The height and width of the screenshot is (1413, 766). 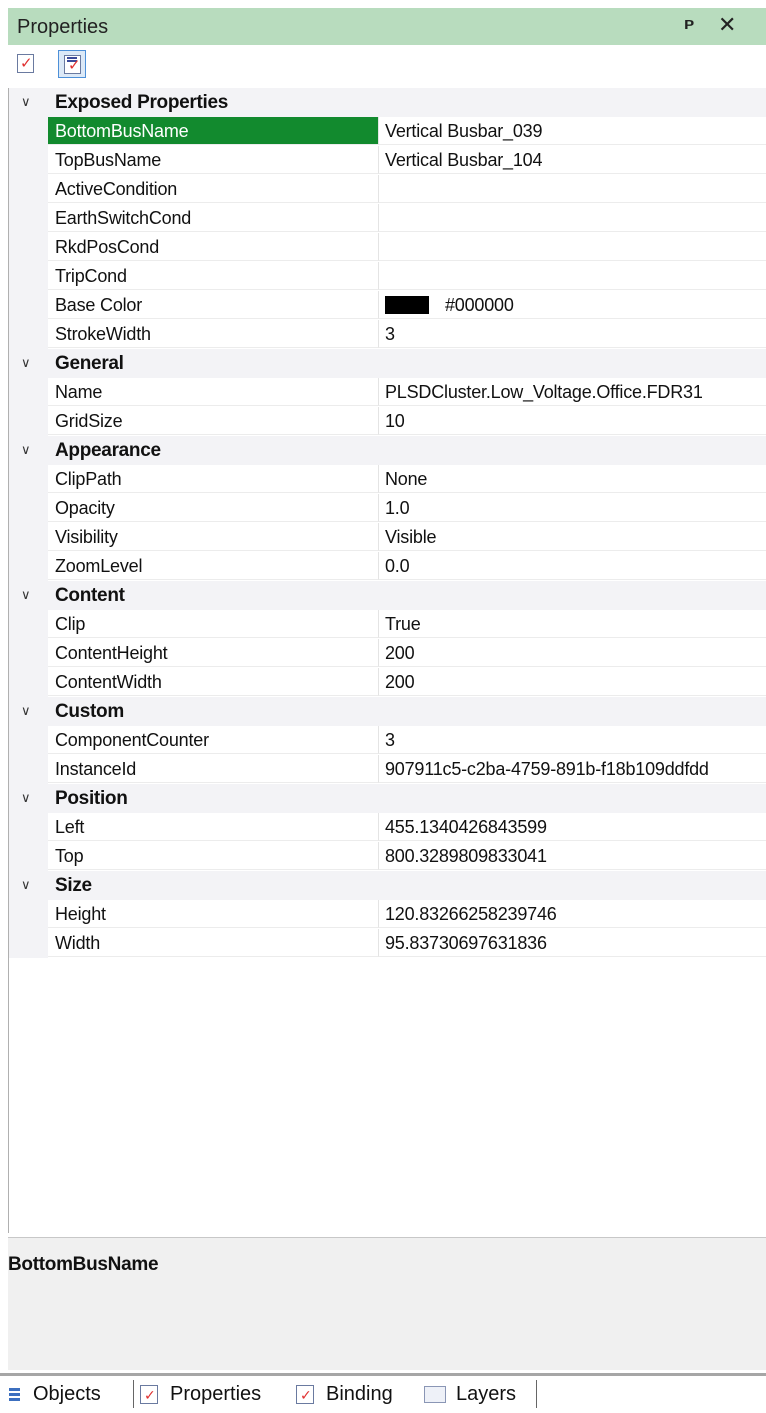 What do you see at coordinates (572, 537) in the screenshot?
I see `property-value: Visible` at bounding box center [572, 537].